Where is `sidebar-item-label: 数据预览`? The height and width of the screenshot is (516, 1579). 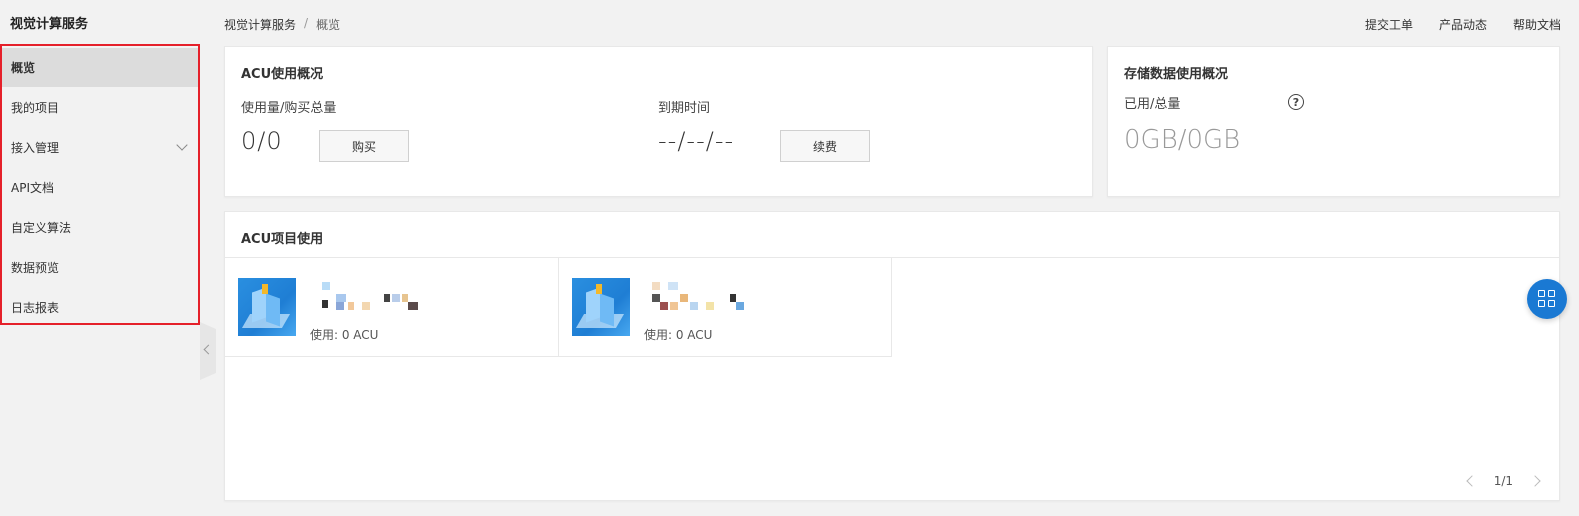 sidebar-item-label: 数据预览 is located at coordinates (35, 268).